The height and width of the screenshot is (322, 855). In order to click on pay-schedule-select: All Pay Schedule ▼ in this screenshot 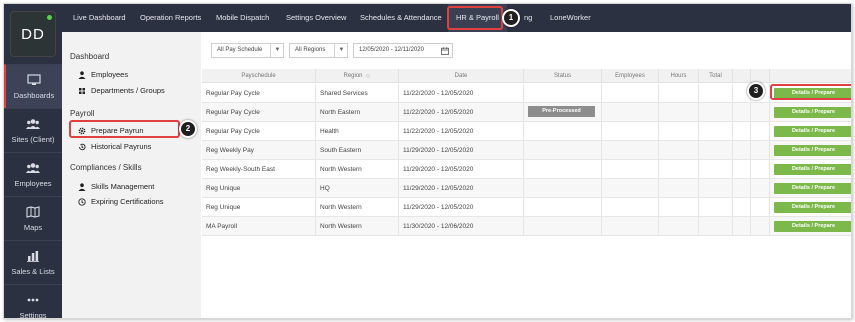, I will do `click(247, 50)`.